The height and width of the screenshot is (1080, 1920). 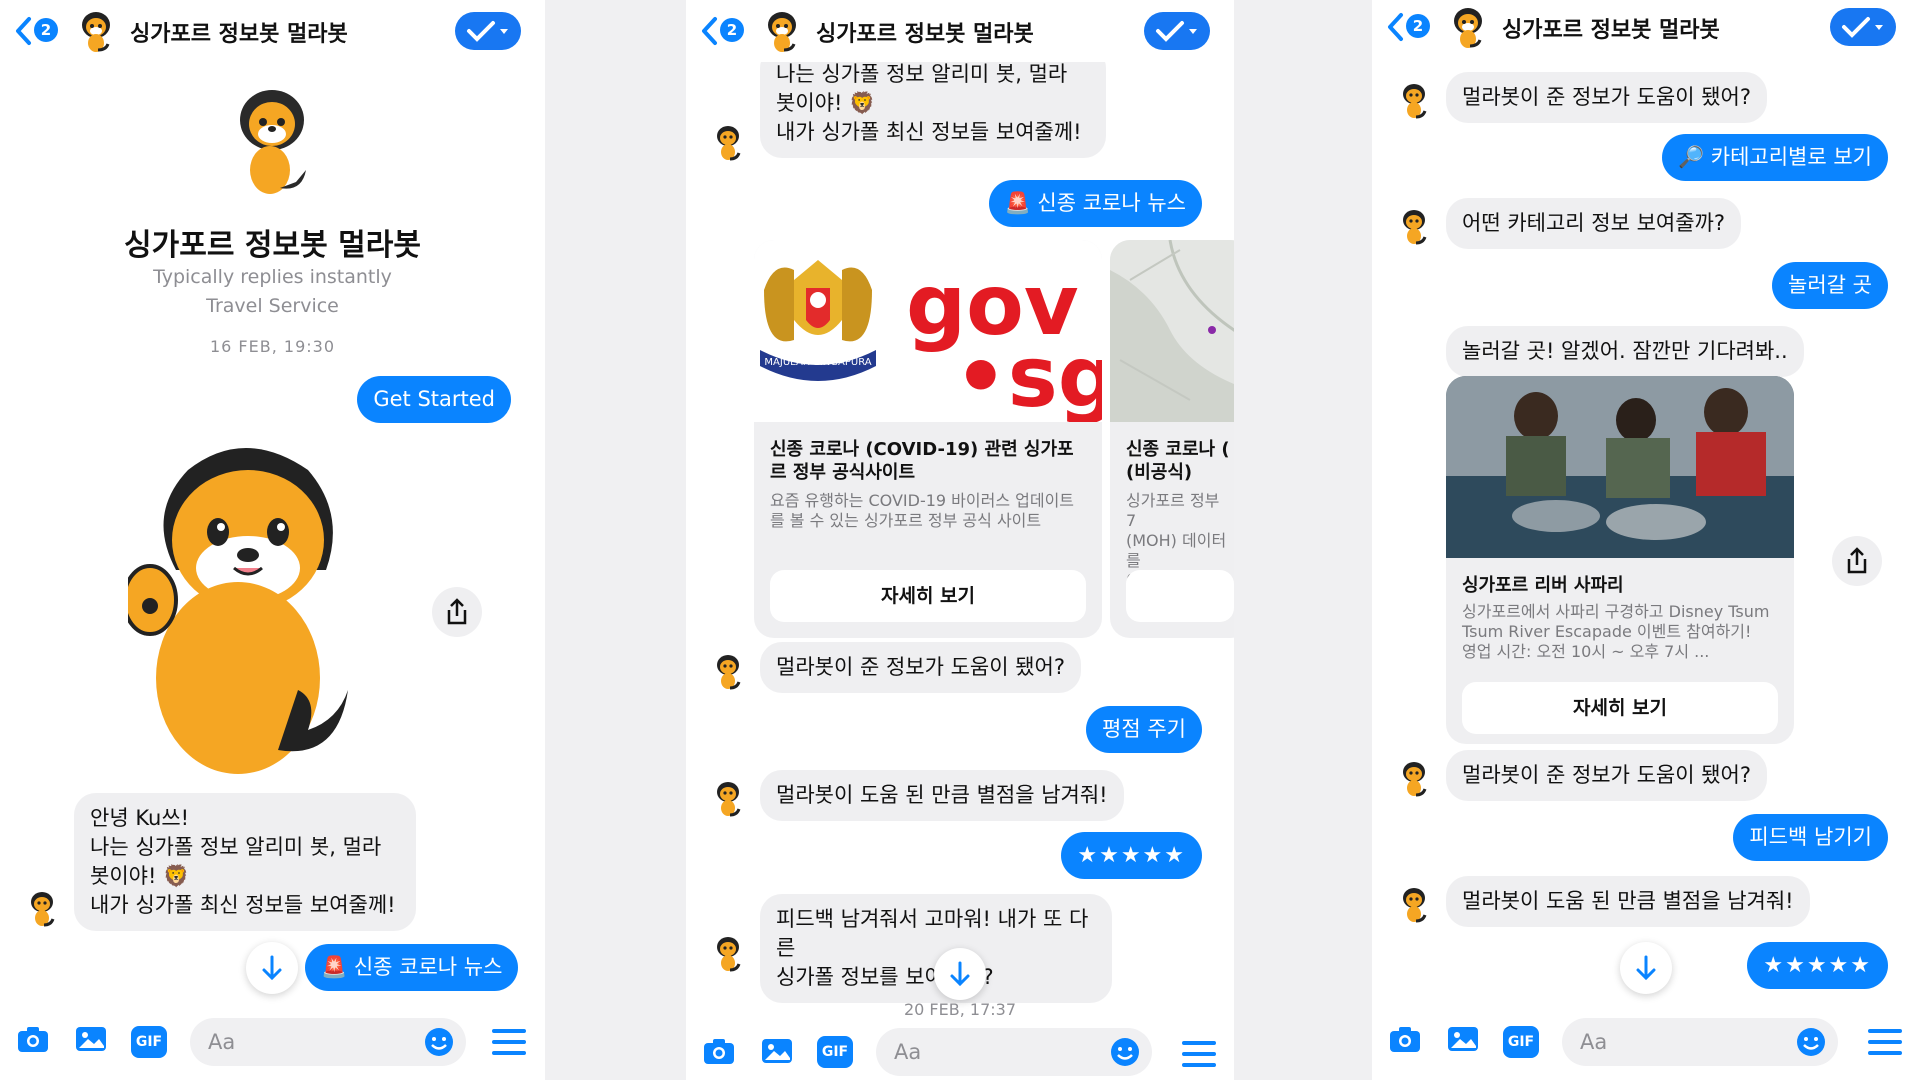 I want to click on category-message: 🔎 카테고리별로 보기, so click(x=1774, y=157).